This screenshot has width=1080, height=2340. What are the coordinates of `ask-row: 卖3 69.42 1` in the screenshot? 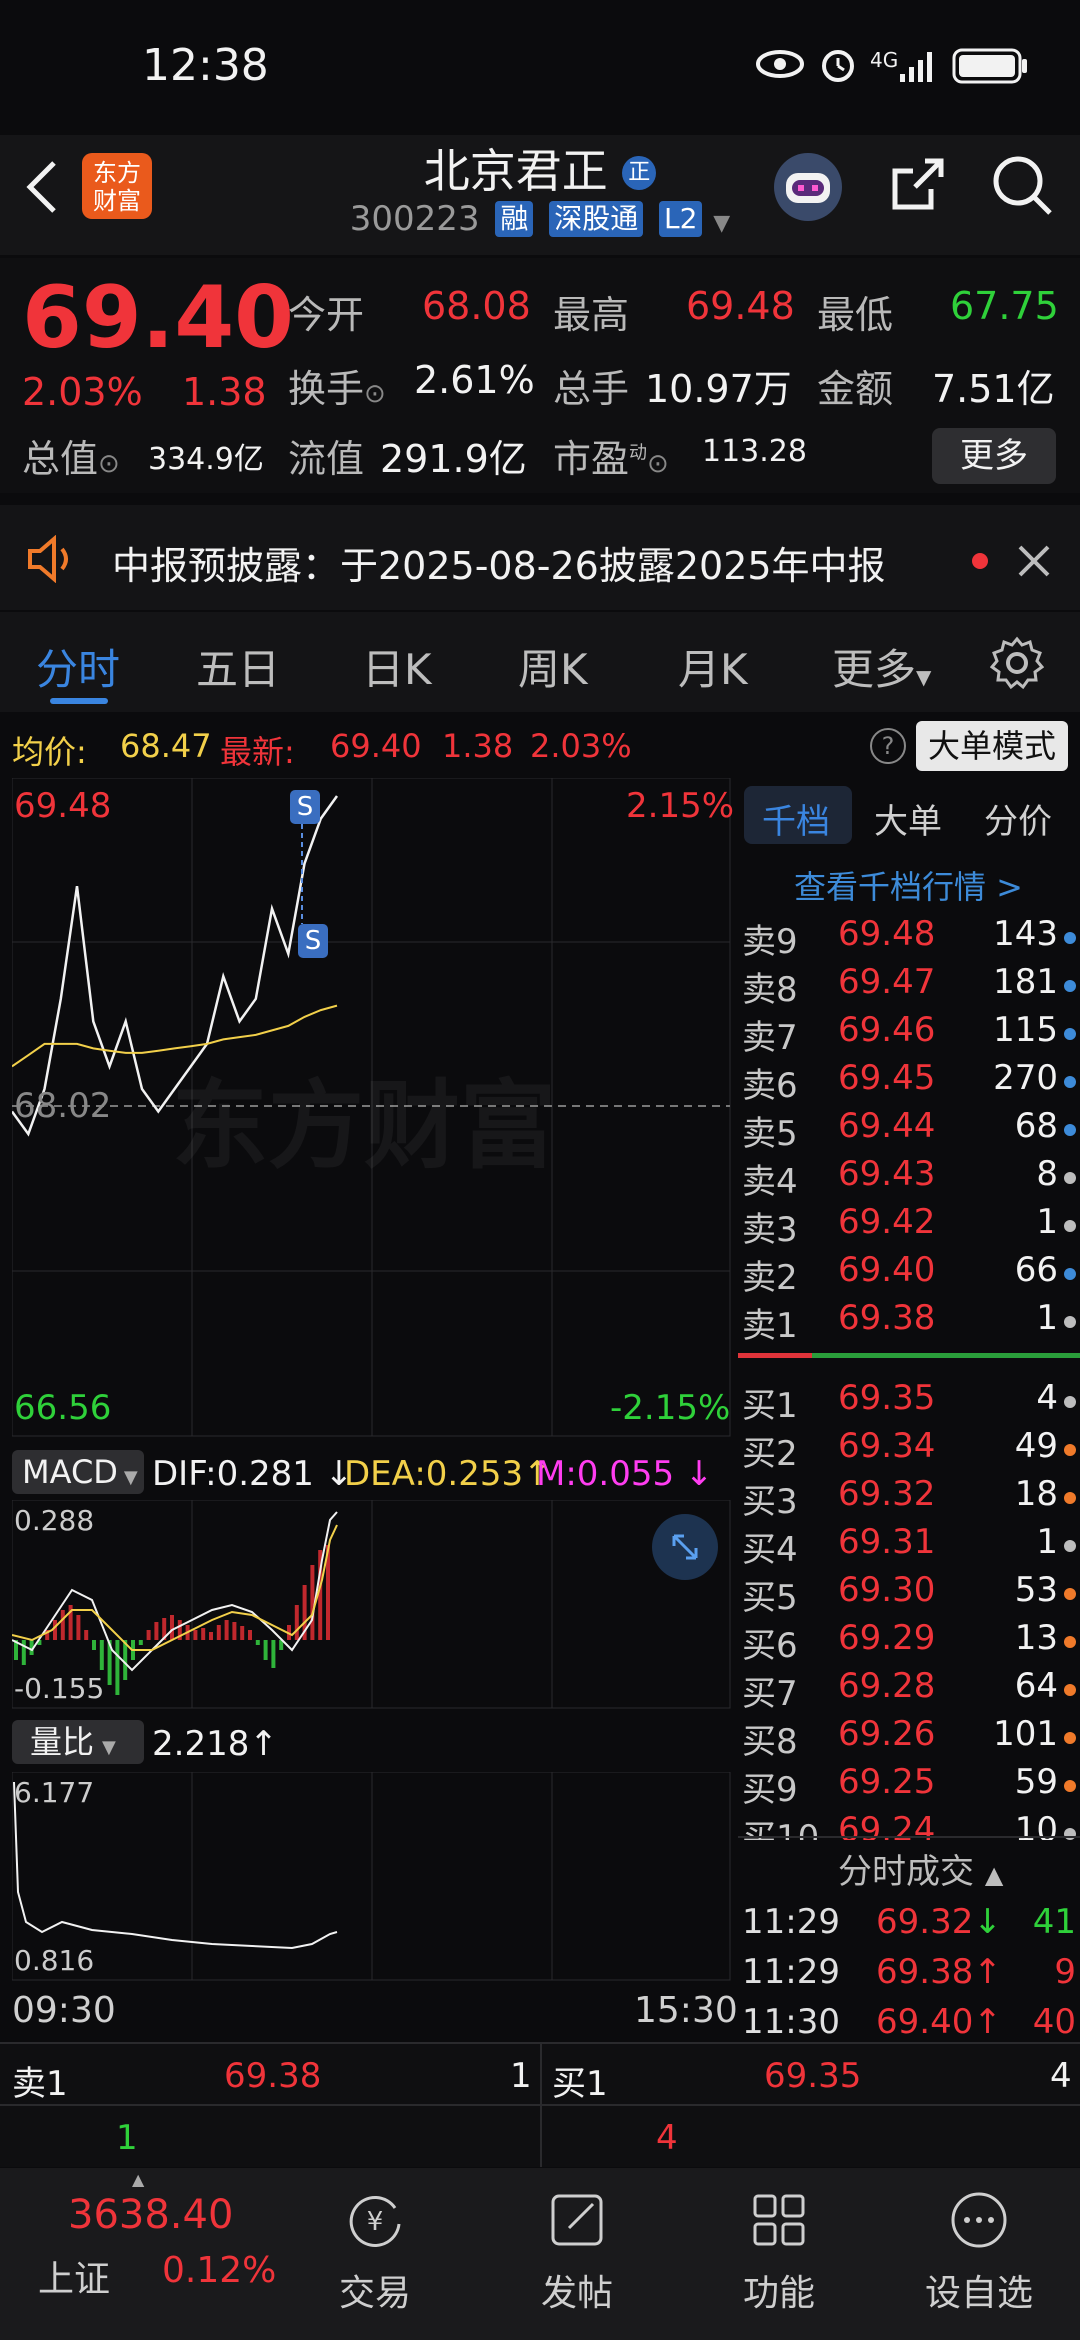 It's located at (909, 1226).